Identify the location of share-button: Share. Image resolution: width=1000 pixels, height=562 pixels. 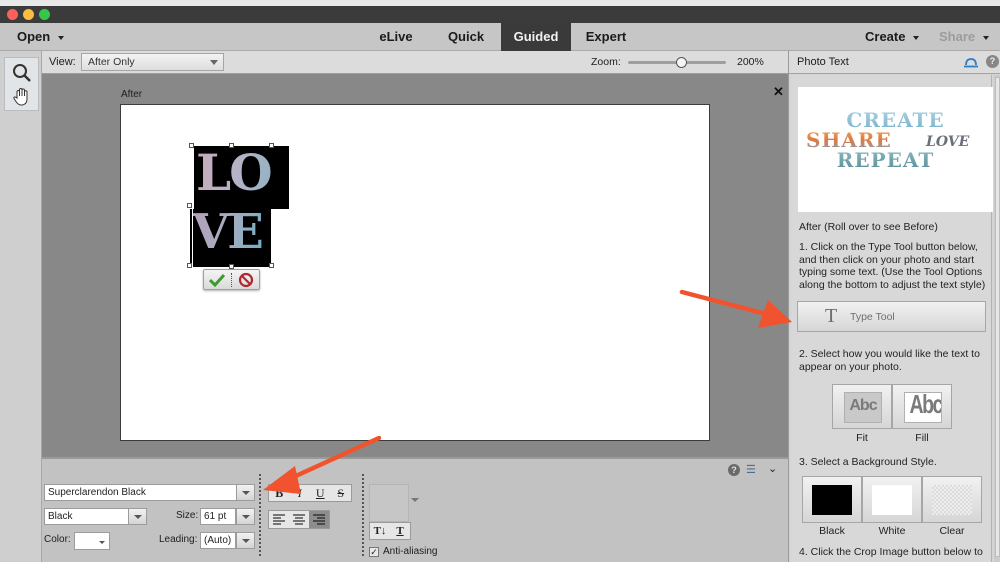
(964, 37).